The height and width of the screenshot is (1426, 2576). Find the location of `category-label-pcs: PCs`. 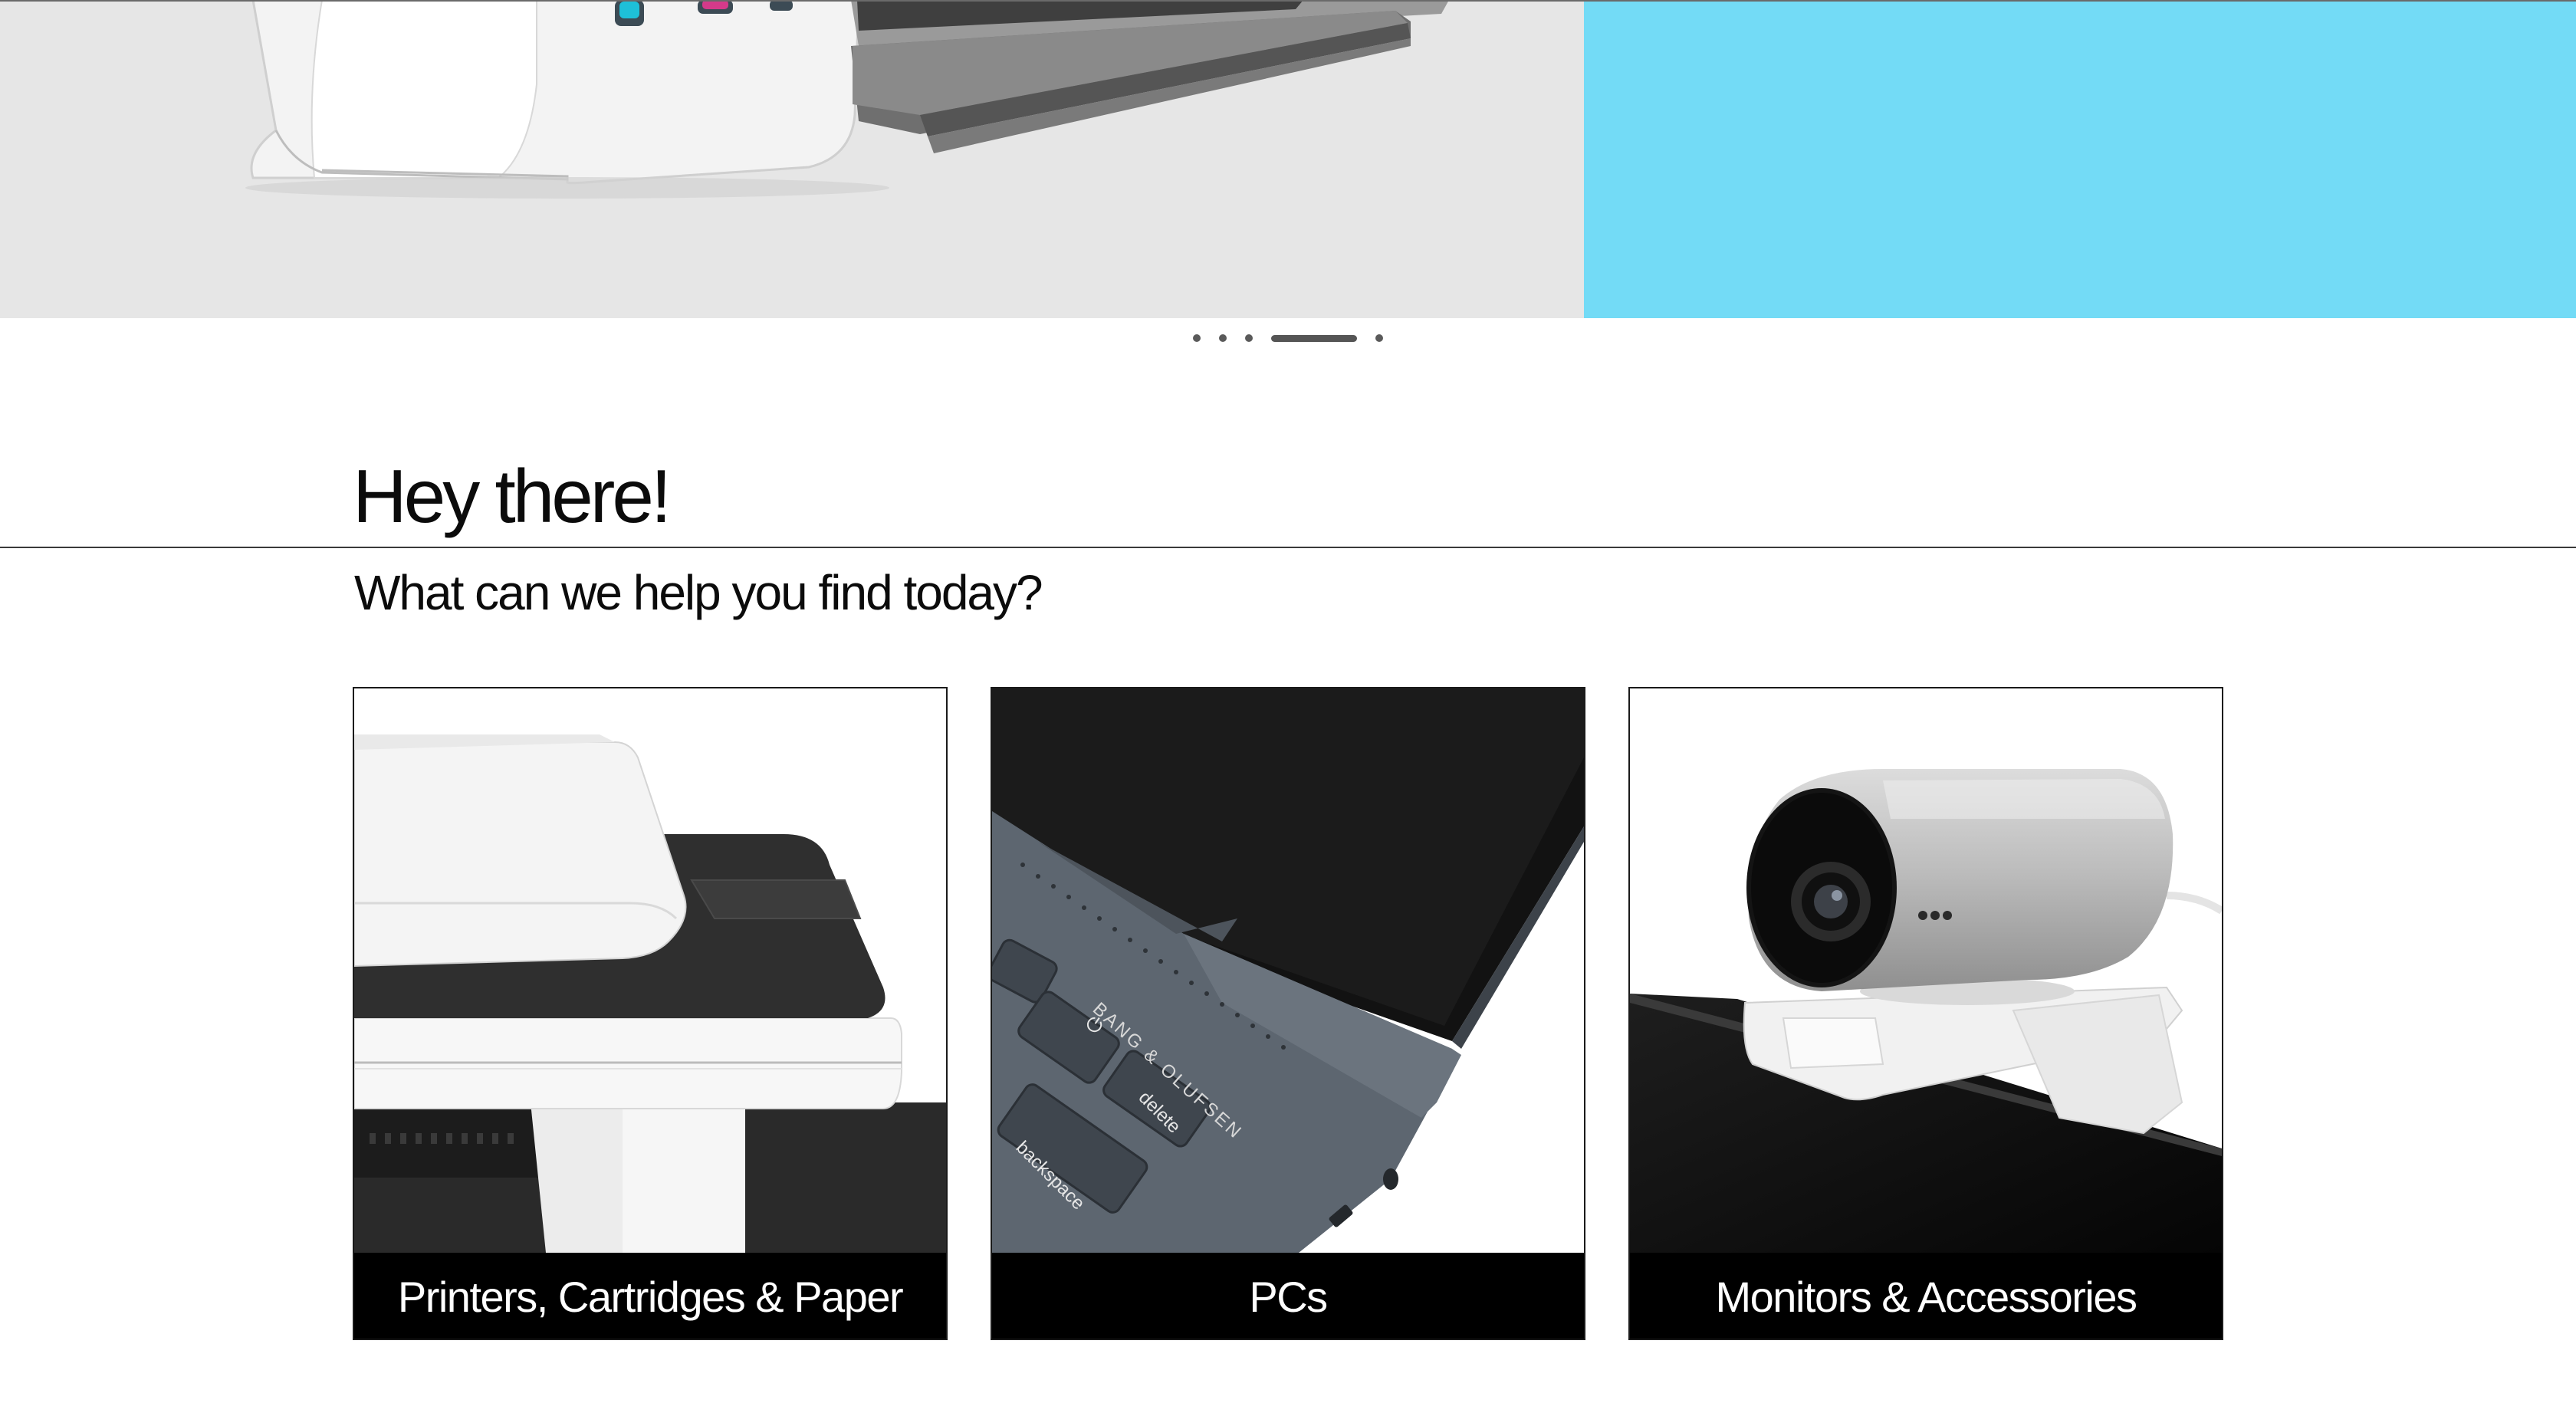

category-label-pcs: PCs is located at coordinates (1288, 1297).